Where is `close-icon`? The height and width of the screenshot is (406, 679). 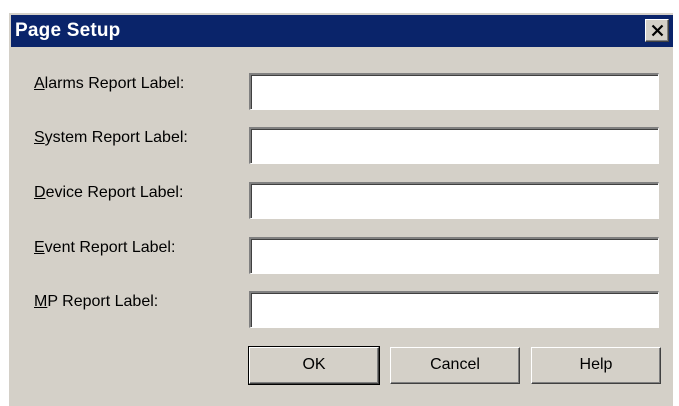
close-icon is located at coordinates (657, 30).